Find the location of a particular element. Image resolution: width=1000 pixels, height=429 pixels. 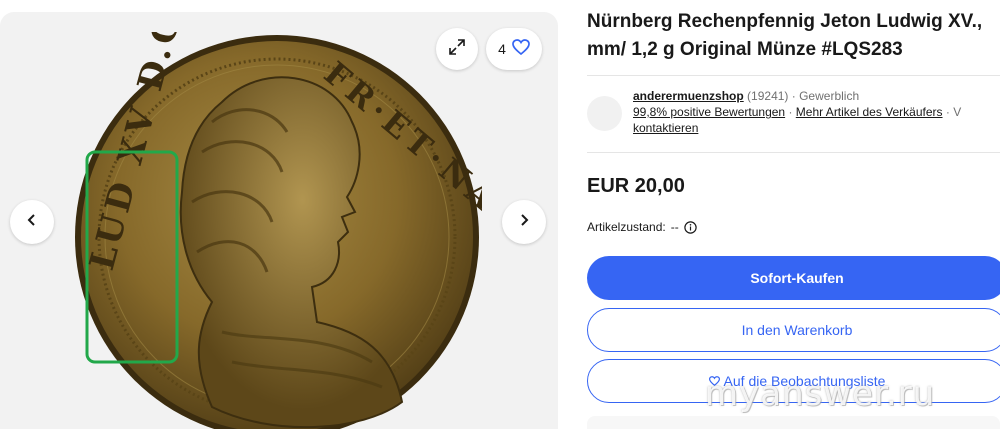

listing-title-line2: mm/ 1,2 g Original Münze #LQS283 is located at coordinates (745, 49).